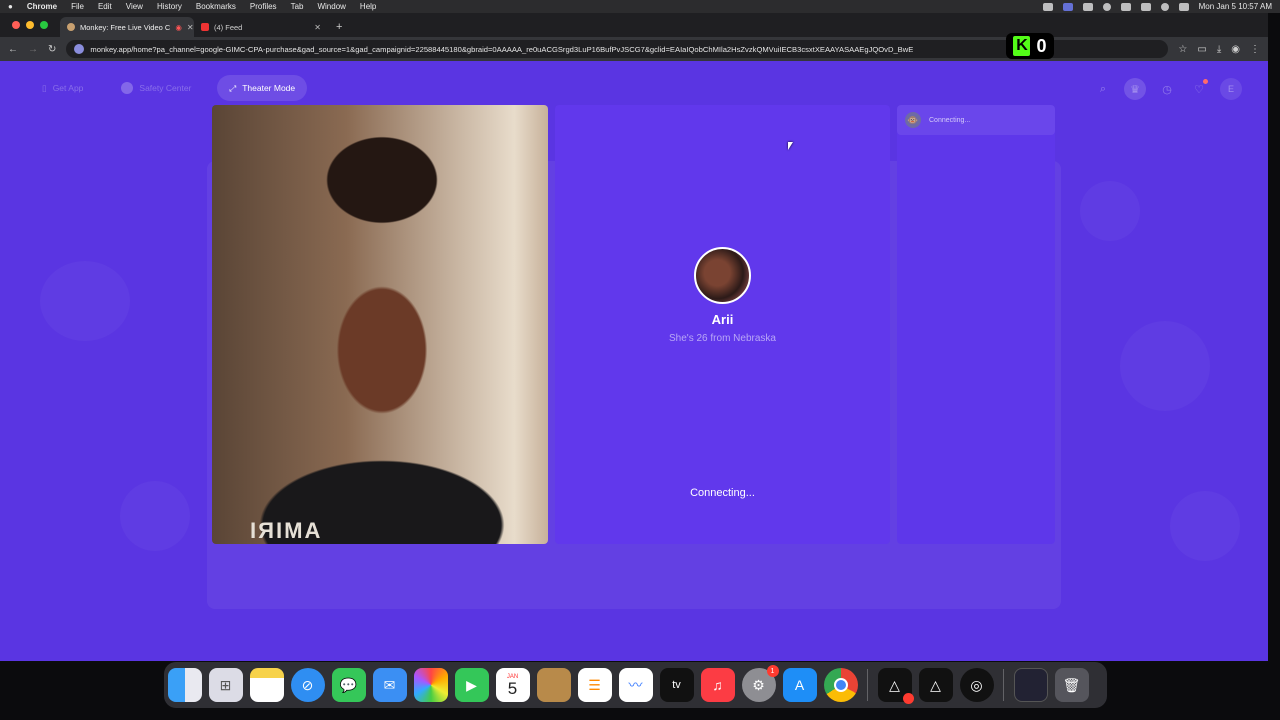 The image size is (1280, 720). What do you see at coordinates (1255, 49) in the screenshot?
I see `more-menu-icon: ⋮` at bounding box center [1255, 49].